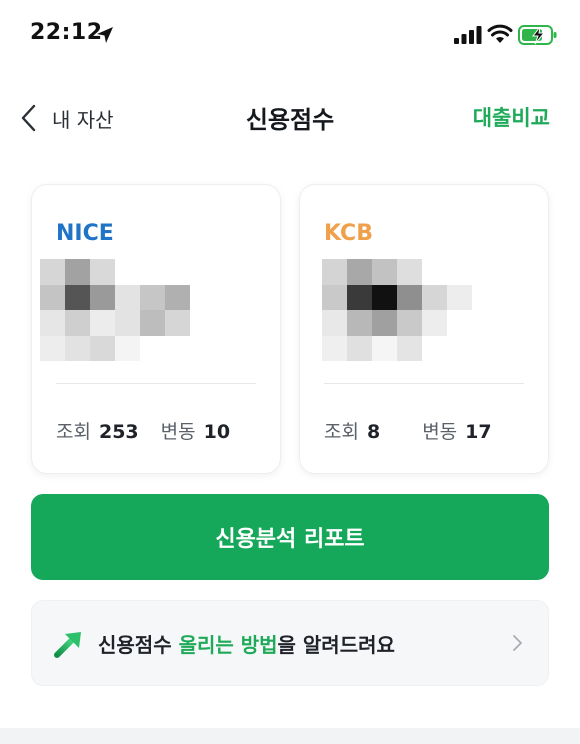 Image resolution: width=580 pixels, height=744 pixels. Describe the element at coordinates (290, 736) in the screenshot. I see `bottom-section-divider` at that location.